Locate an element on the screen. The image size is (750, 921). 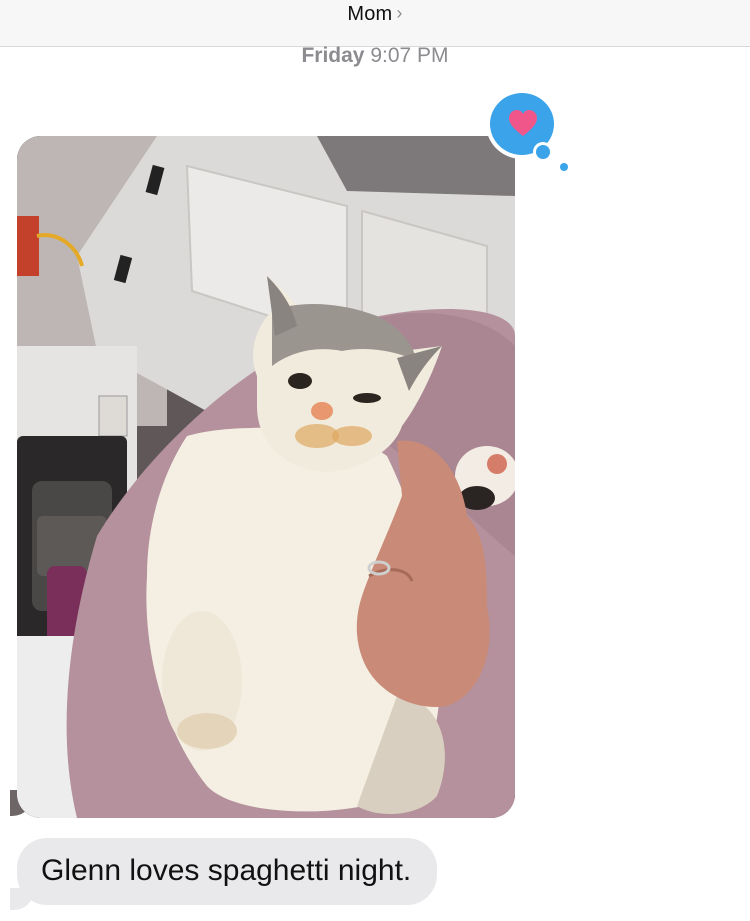
message-bubble: Glenn loves spaghetti night. is located at coordinates (227, 871).